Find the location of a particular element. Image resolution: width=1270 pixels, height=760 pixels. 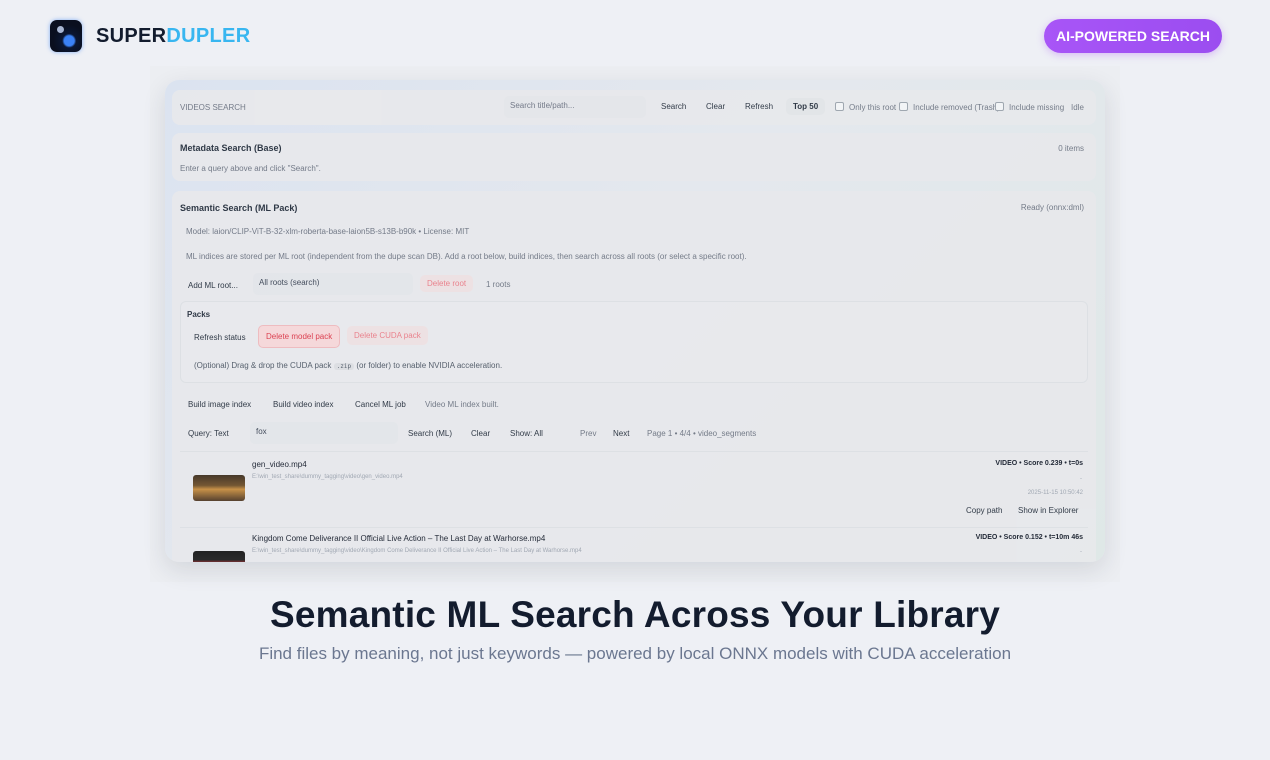

metadata-hint: Enter a query above and click "Search". is located at coordinates (250, 168).